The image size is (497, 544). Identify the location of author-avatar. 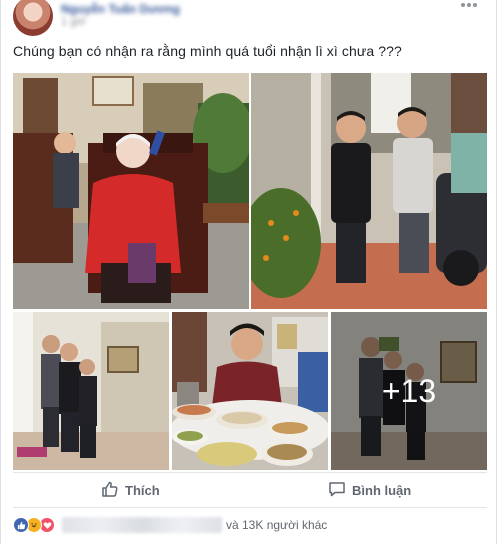
(33, 18).